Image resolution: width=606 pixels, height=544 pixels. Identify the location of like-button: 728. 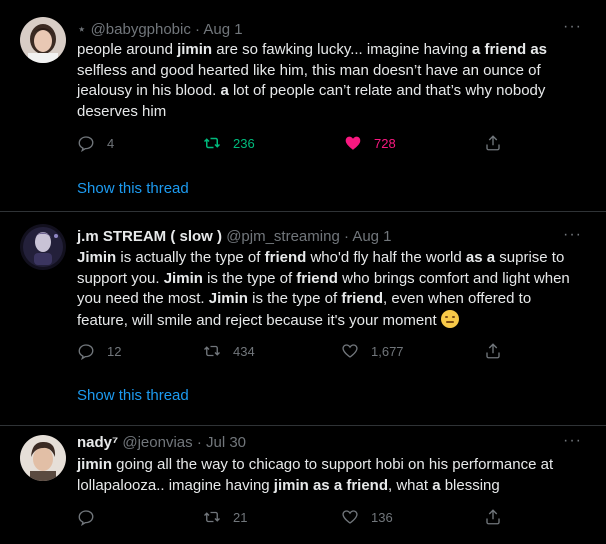
(370, 143).